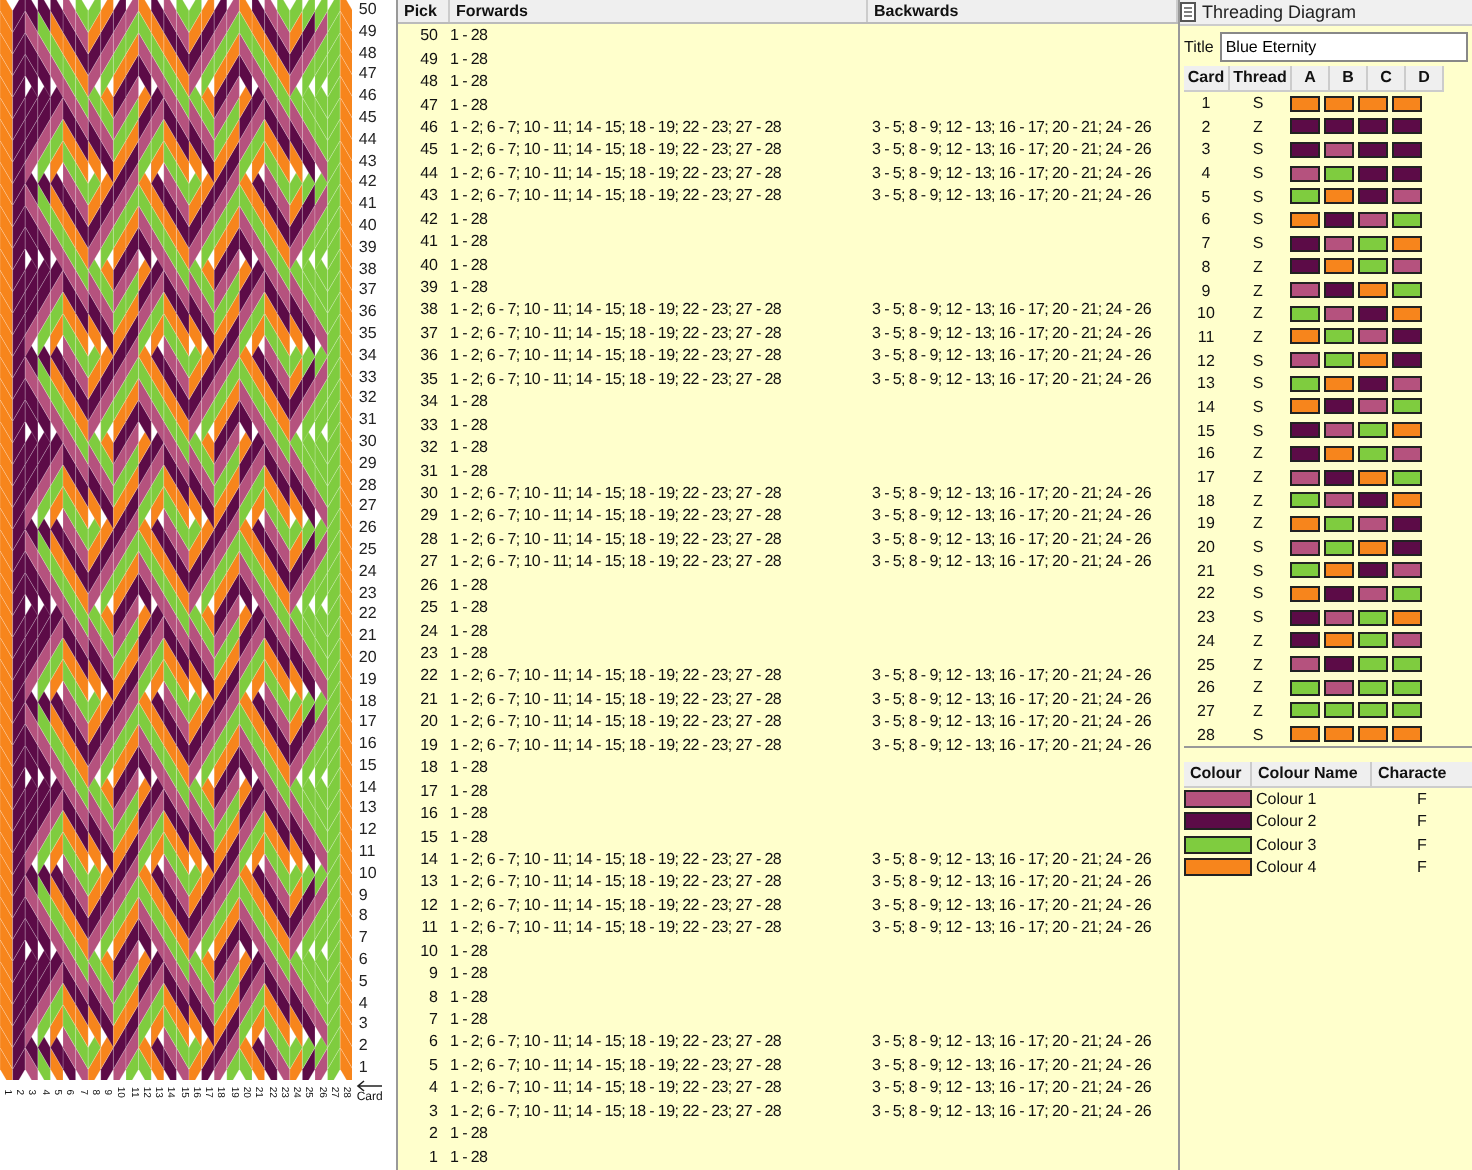  I want to click on title-field: Blue Eternity, so click(1343, 47).